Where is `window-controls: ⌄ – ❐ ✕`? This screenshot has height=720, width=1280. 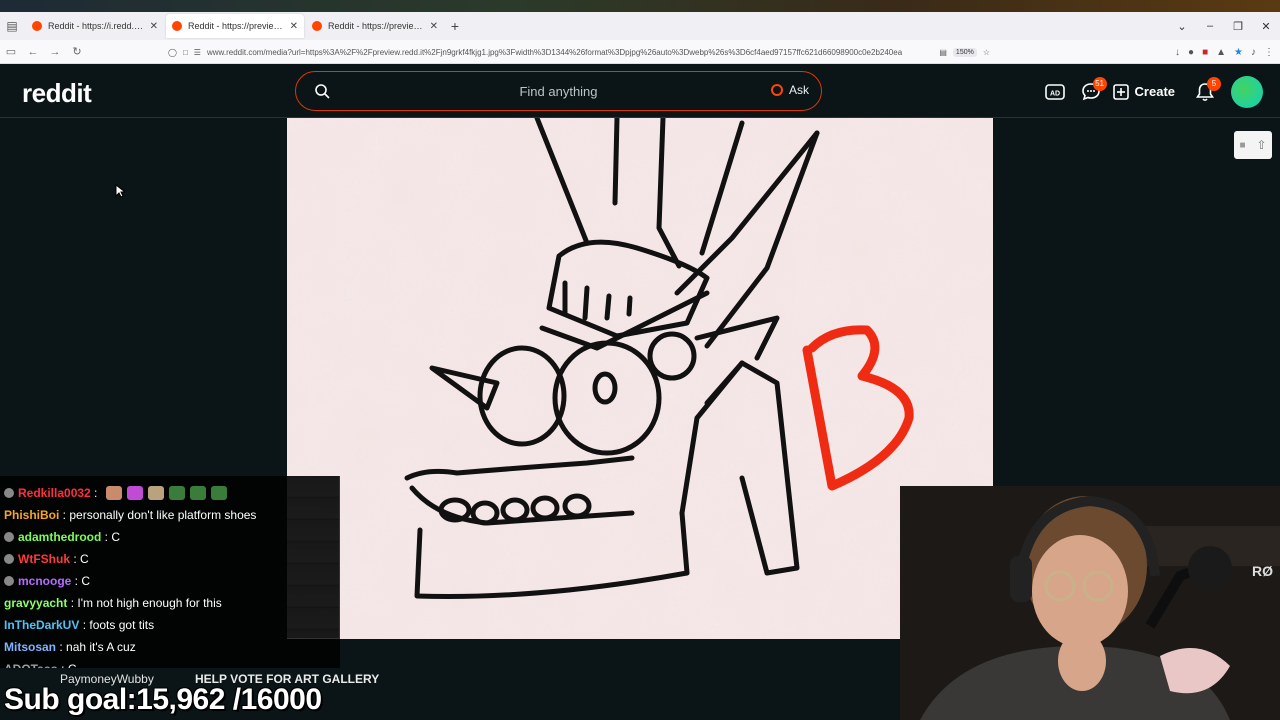 window-controls: ⌄ – ❐ ✕ is located at coordinates (1224, 26).